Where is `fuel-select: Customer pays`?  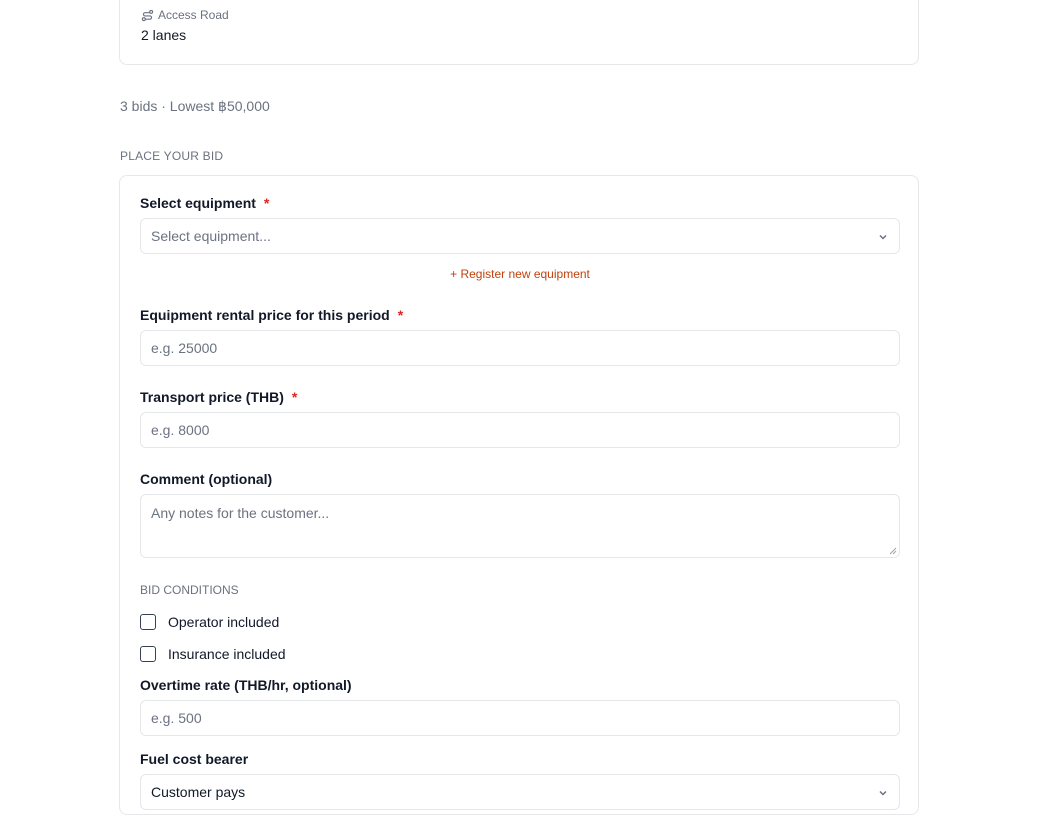
fuel-select: Customer pays is located at coordinates (520, 792).